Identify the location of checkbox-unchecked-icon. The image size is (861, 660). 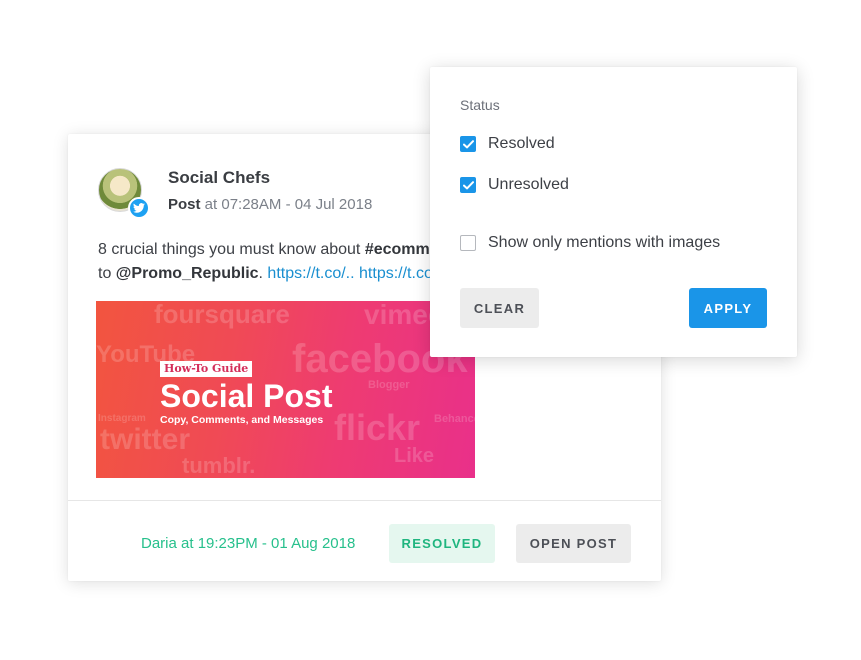
(468, 243).